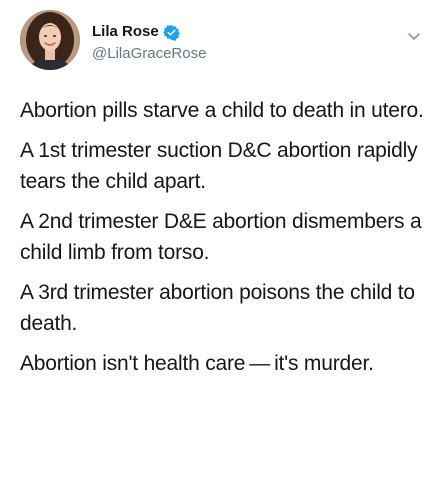 The image size is (442, 500). I want to click on display-name: Lila Rose, so click(125, 32).